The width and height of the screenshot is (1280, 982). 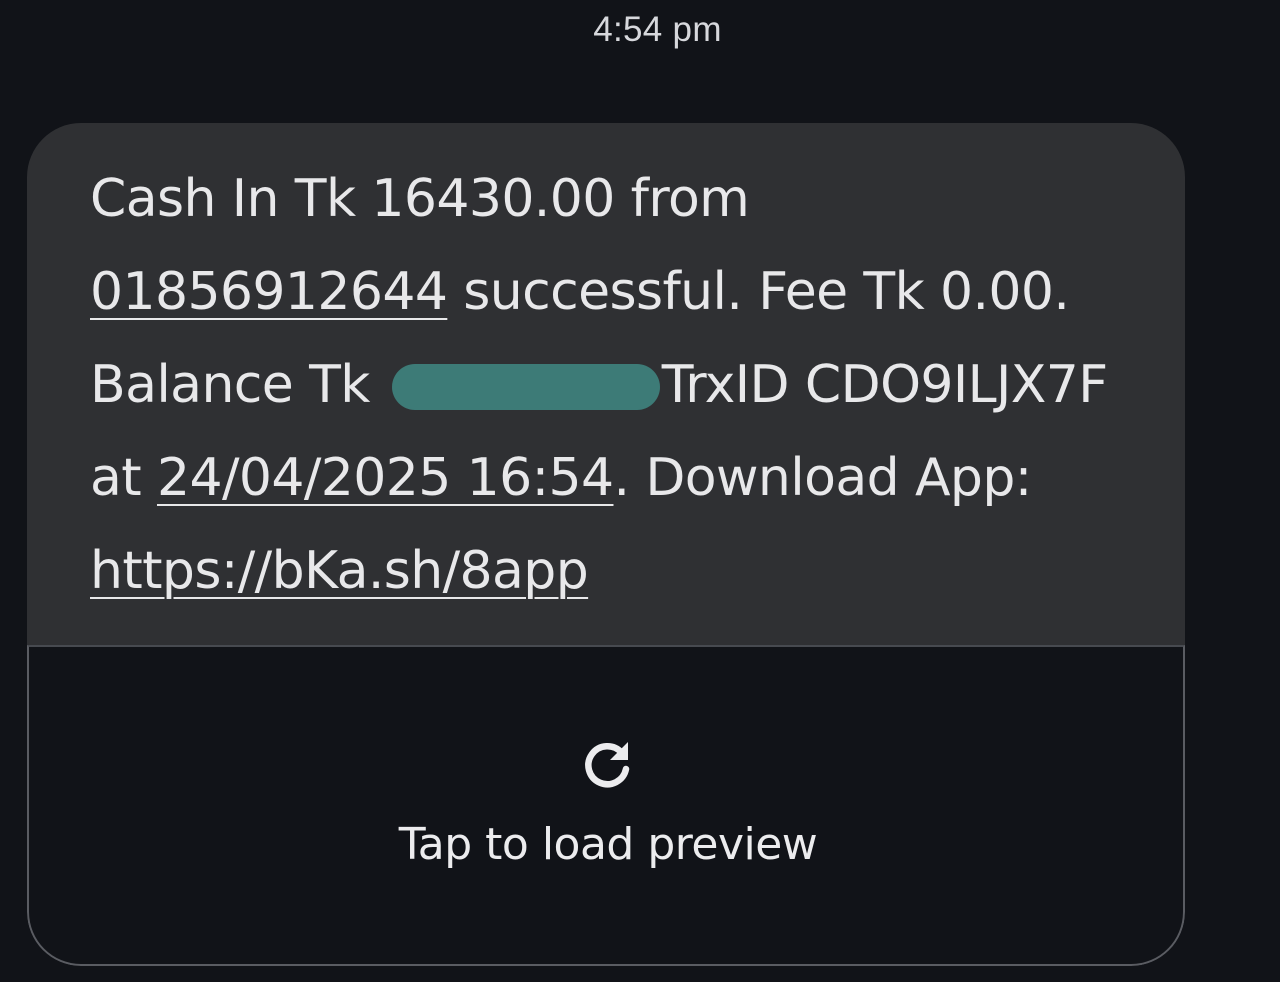 What do you see at coordinates (657, 29) in the screenshot?
I see `timestamp: 4:54 pm` at bounding box center [657, 29].